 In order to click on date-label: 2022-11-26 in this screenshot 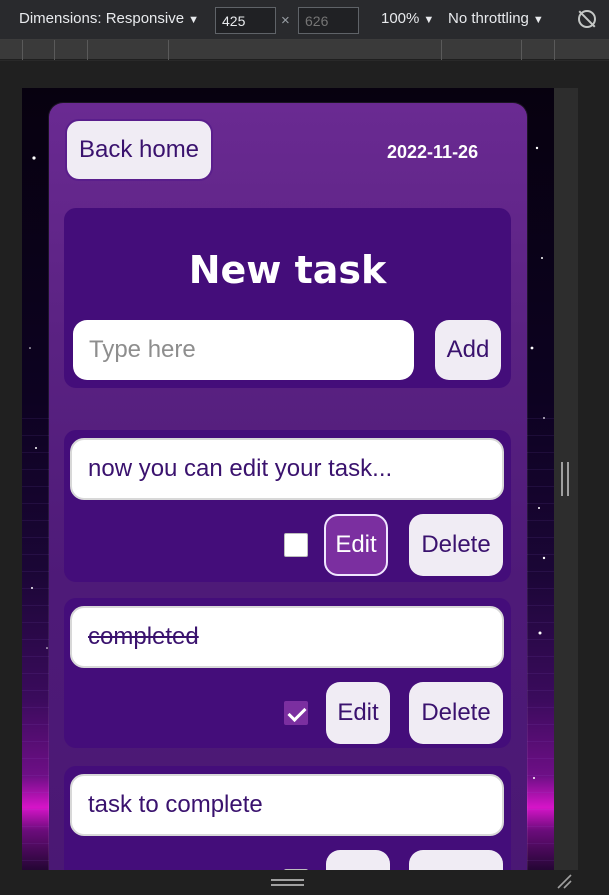, I will do `click(433, 152)`.